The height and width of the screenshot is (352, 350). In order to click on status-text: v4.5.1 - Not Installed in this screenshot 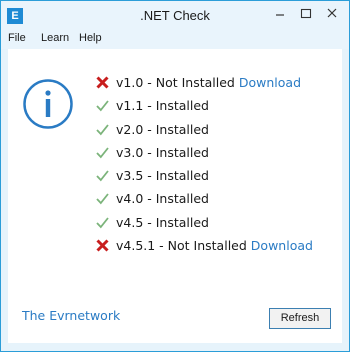, I will do `click(181, 246)`.